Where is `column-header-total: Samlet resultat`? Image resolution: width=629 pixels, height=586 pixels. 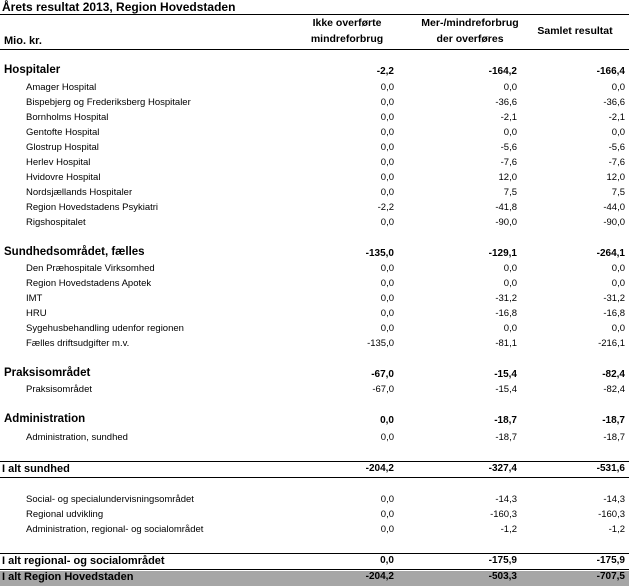
column-header-total: Samlet resultat is located at coordinates (575, 31).